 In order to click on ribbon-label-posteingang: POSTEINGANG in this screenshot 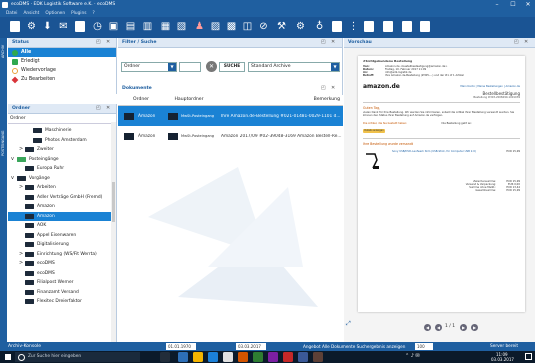, I will do `click(3, 143)`.